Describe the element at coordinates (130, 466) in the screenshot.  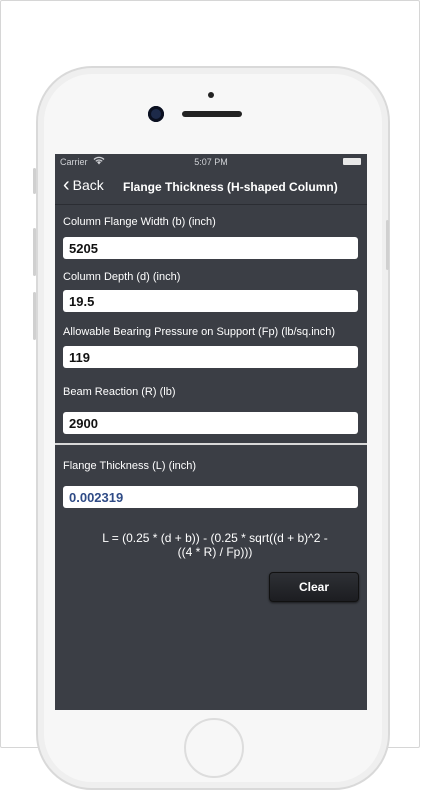
I see `result-label: Flange Thickness (L) (inch)` at that location.